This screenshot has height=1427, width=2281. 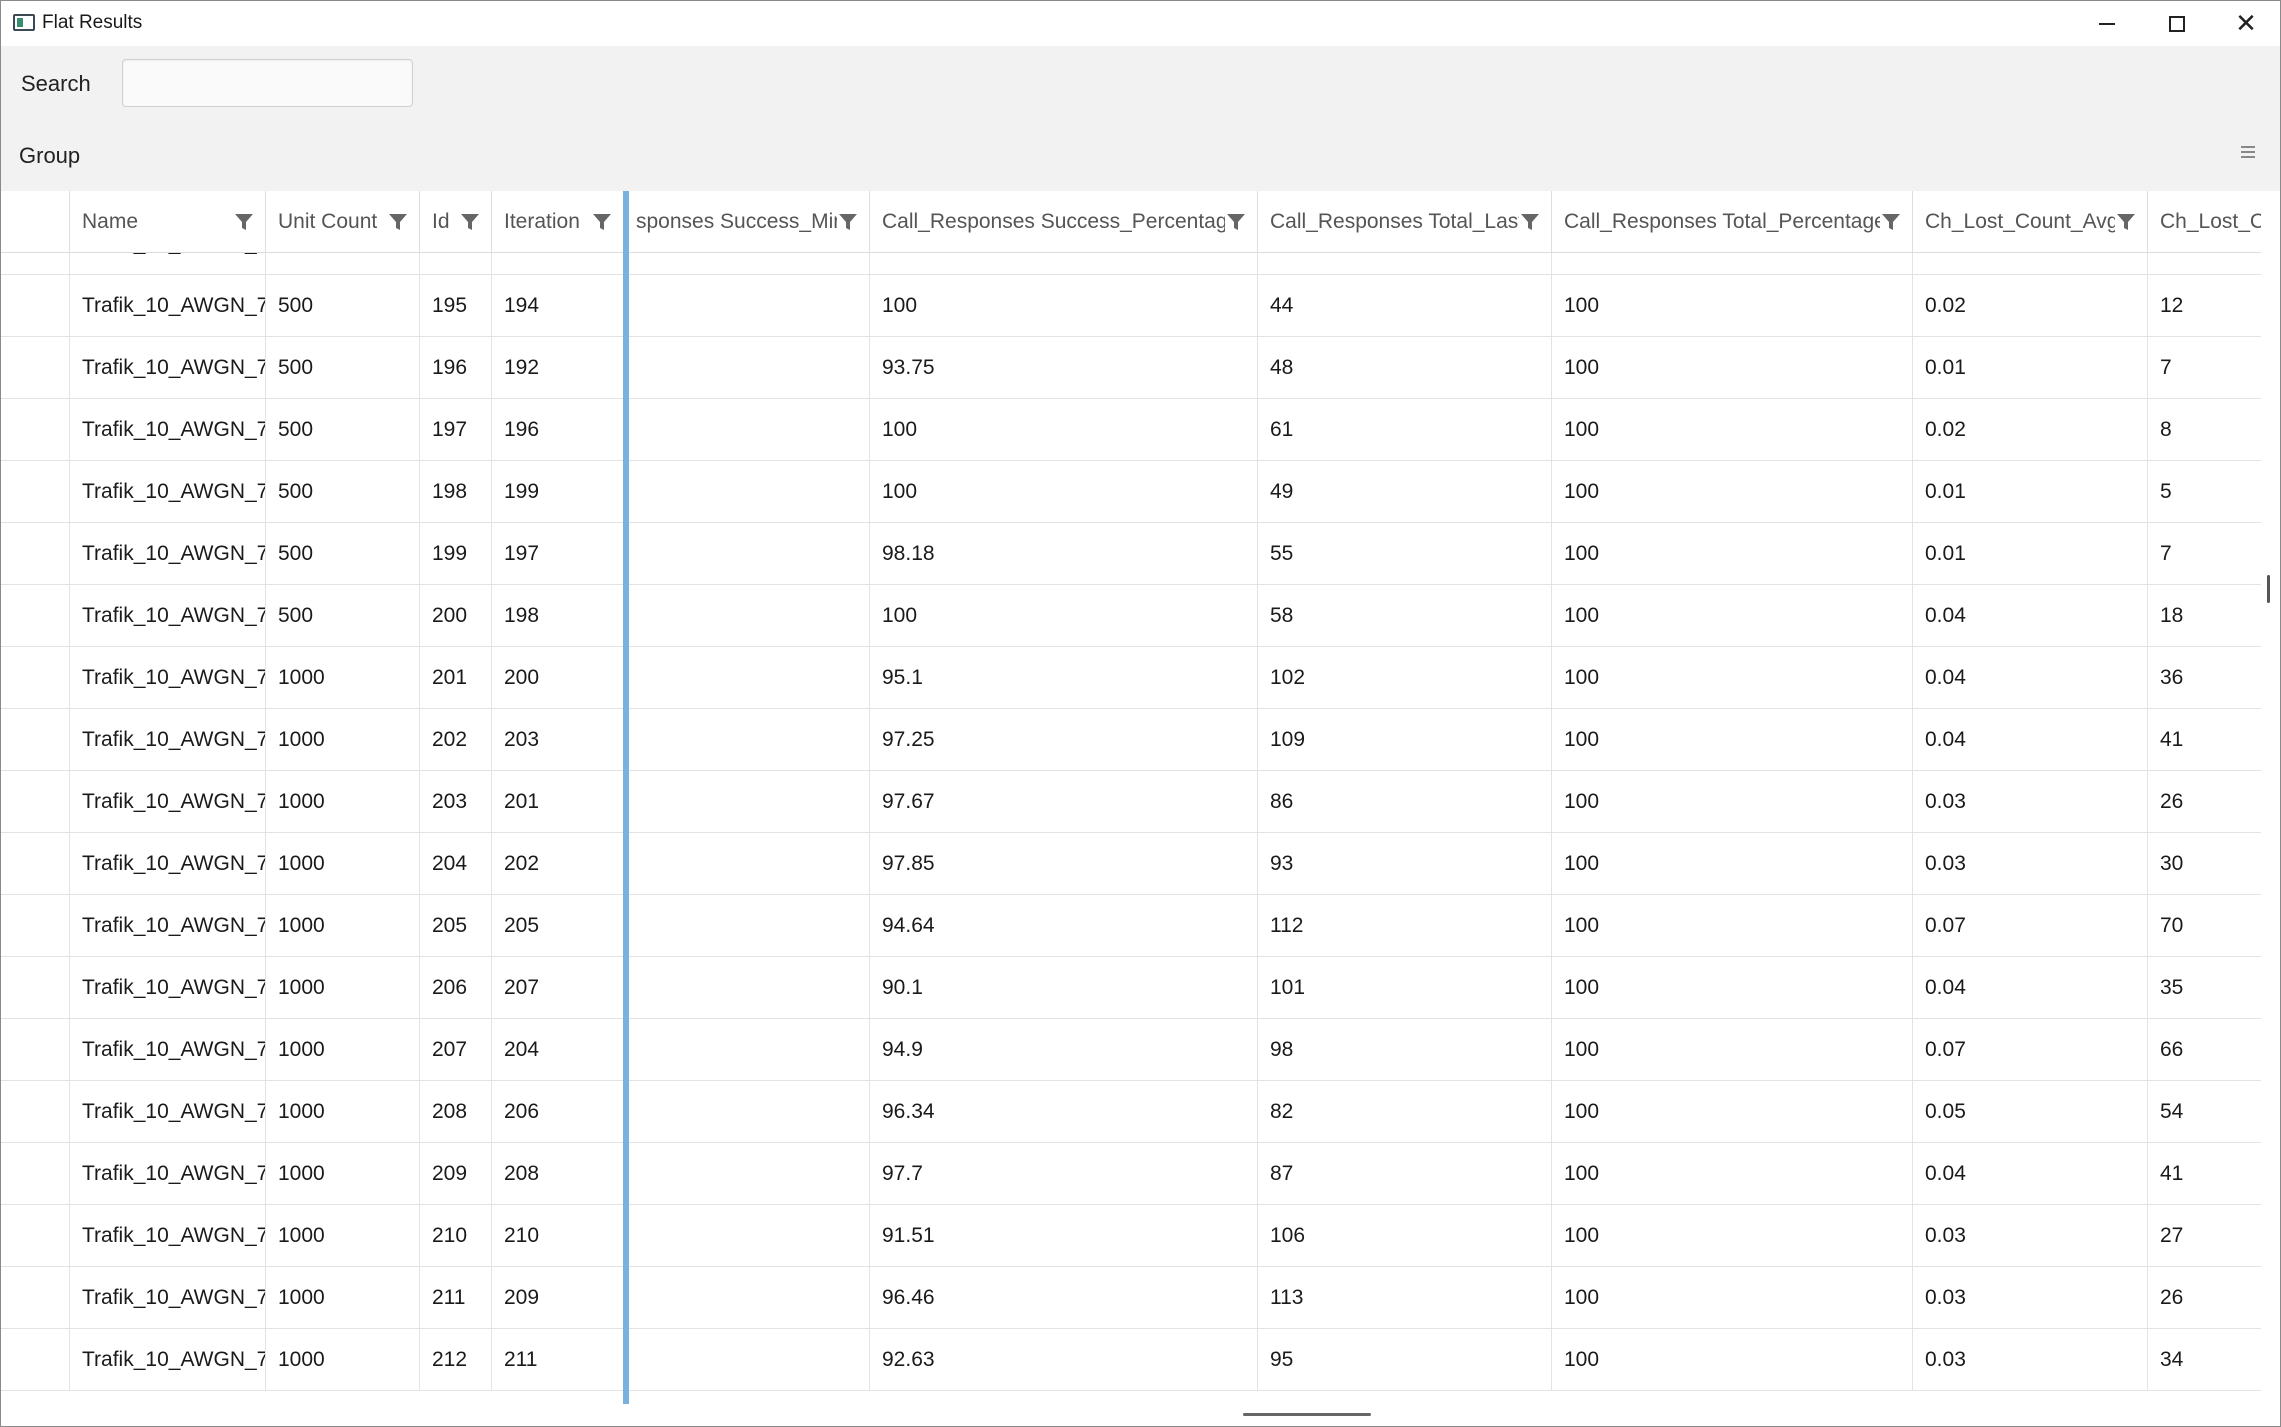 What do you see at coordinates (1140, 1415) in the screenshot?
I see `horizontal-scrollbar-track` at bounding box center [1140, 1415].